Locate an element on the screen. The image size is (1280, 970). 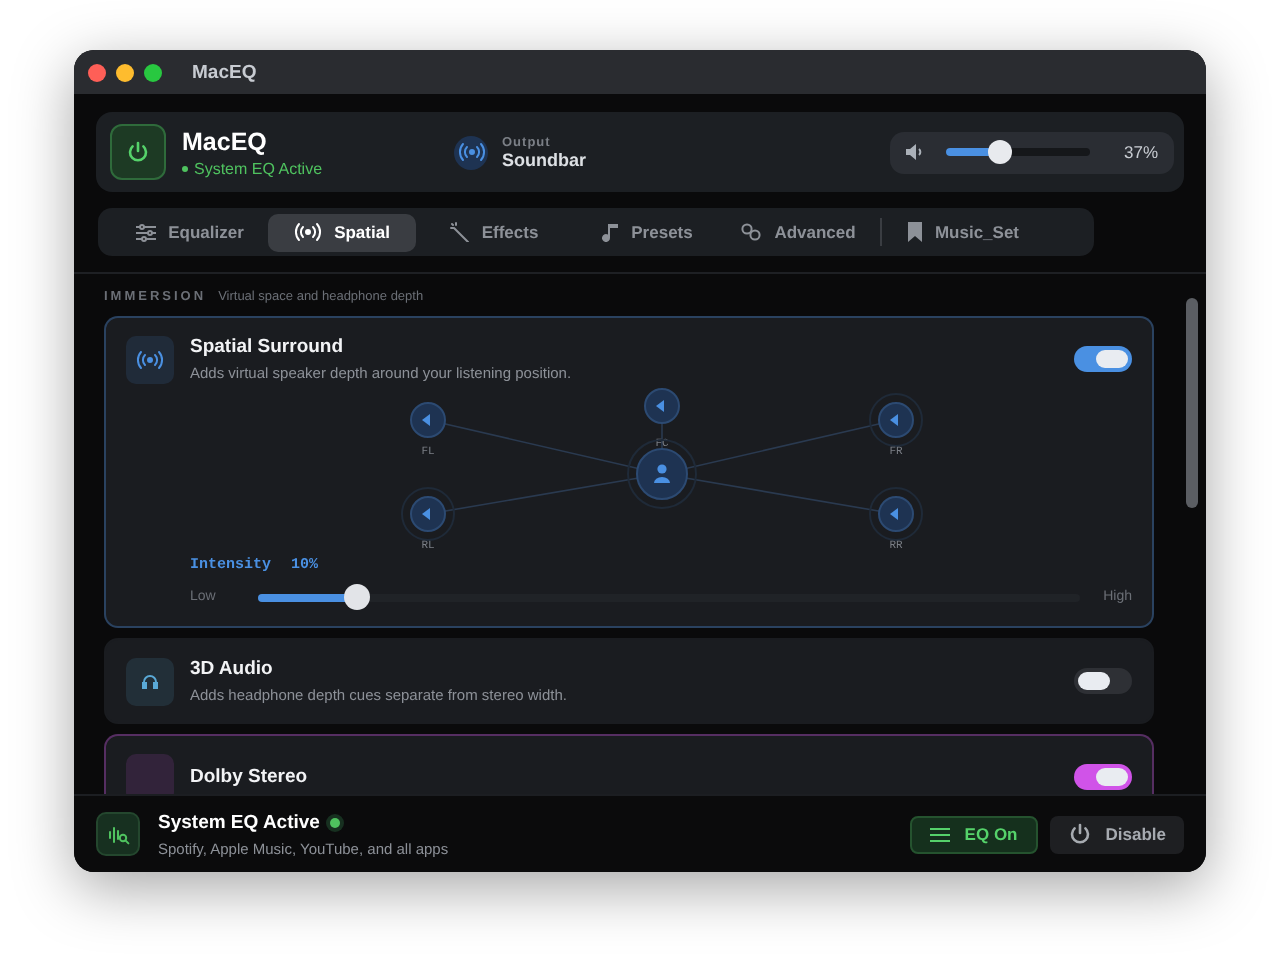
disable-button: Disable is located at coordinates (1116, 834).